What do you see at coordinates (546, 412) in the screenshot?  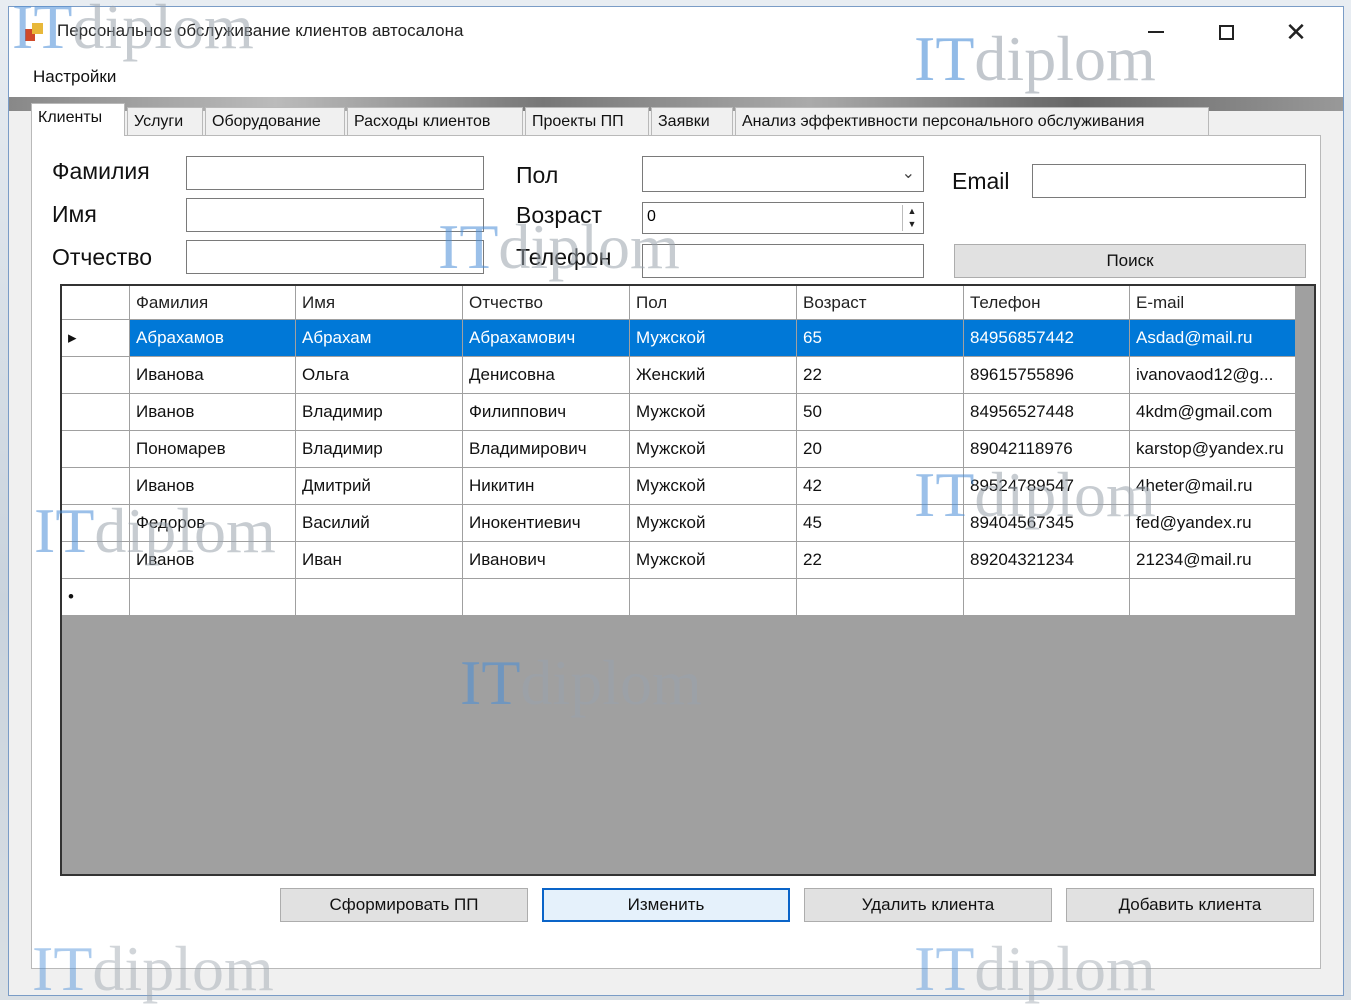 I see `table-cell: Филиппович` at bounding box center [546, 412].